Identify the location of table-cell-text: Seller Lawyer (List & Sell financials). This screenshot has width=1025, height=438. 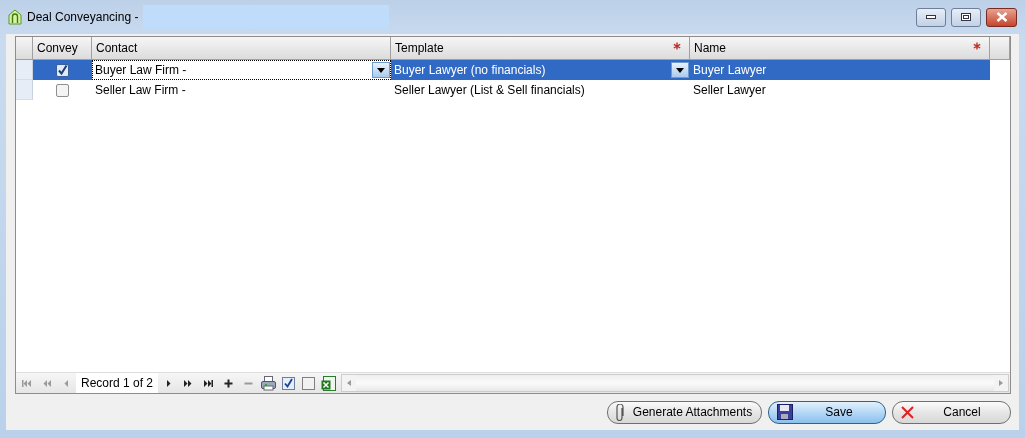
(490, 90).